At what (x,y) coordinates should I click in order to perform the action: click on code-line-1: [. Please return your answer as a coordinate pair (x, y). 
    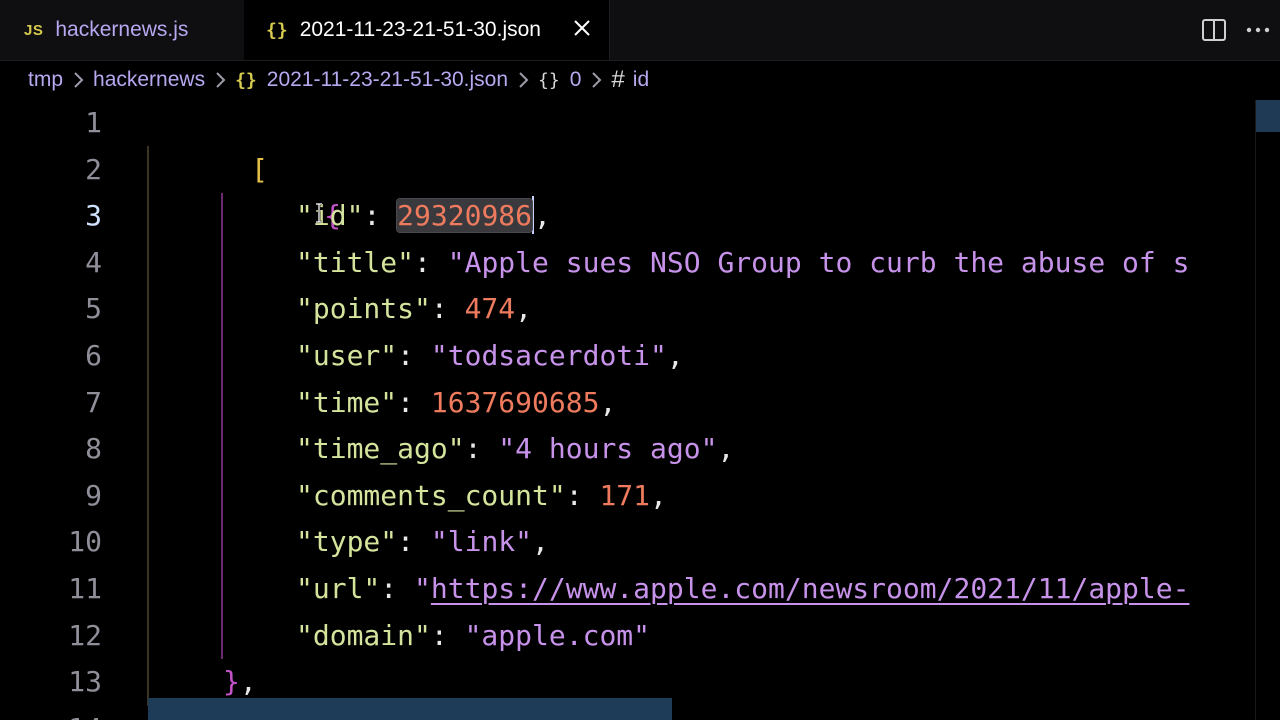
    Looking at the image, I should click on (209, 143).